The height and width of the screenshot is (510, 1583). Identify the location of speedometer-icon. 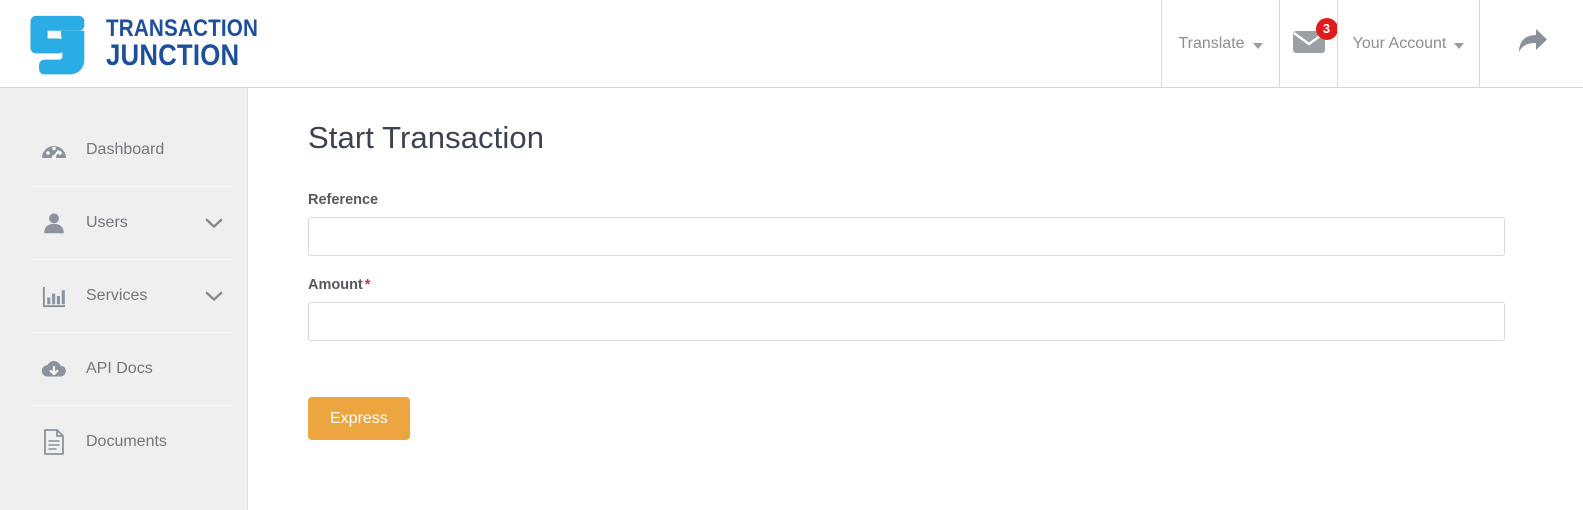
(54, 150).